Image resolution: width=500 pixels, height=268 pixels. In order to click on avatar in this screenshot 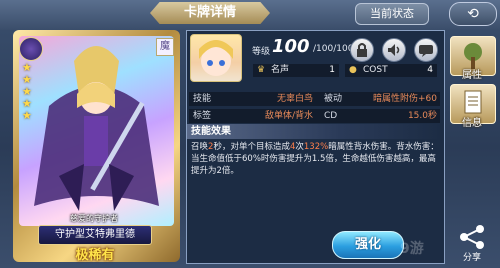, I will do `click(216, 58)`.